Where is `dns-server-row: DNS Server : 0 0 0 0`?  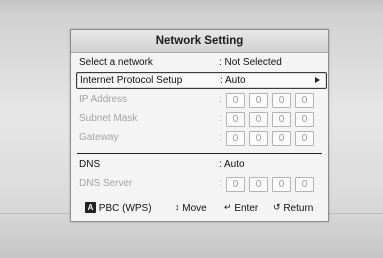
dns-server-row: DNS Server : 0 0 0 0 is located at coordinates (200, 184).